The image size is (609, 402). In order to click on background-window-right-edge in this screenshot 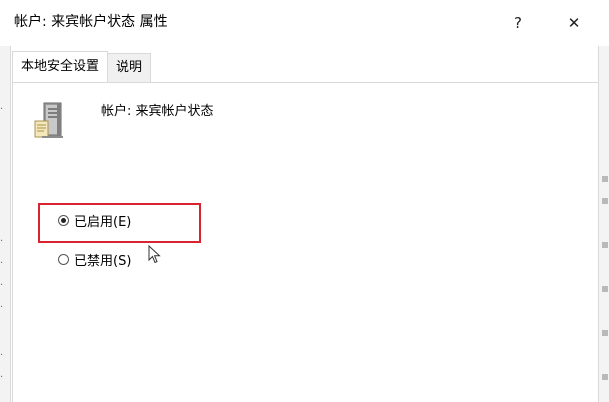, I will do `click(603, 224)`.